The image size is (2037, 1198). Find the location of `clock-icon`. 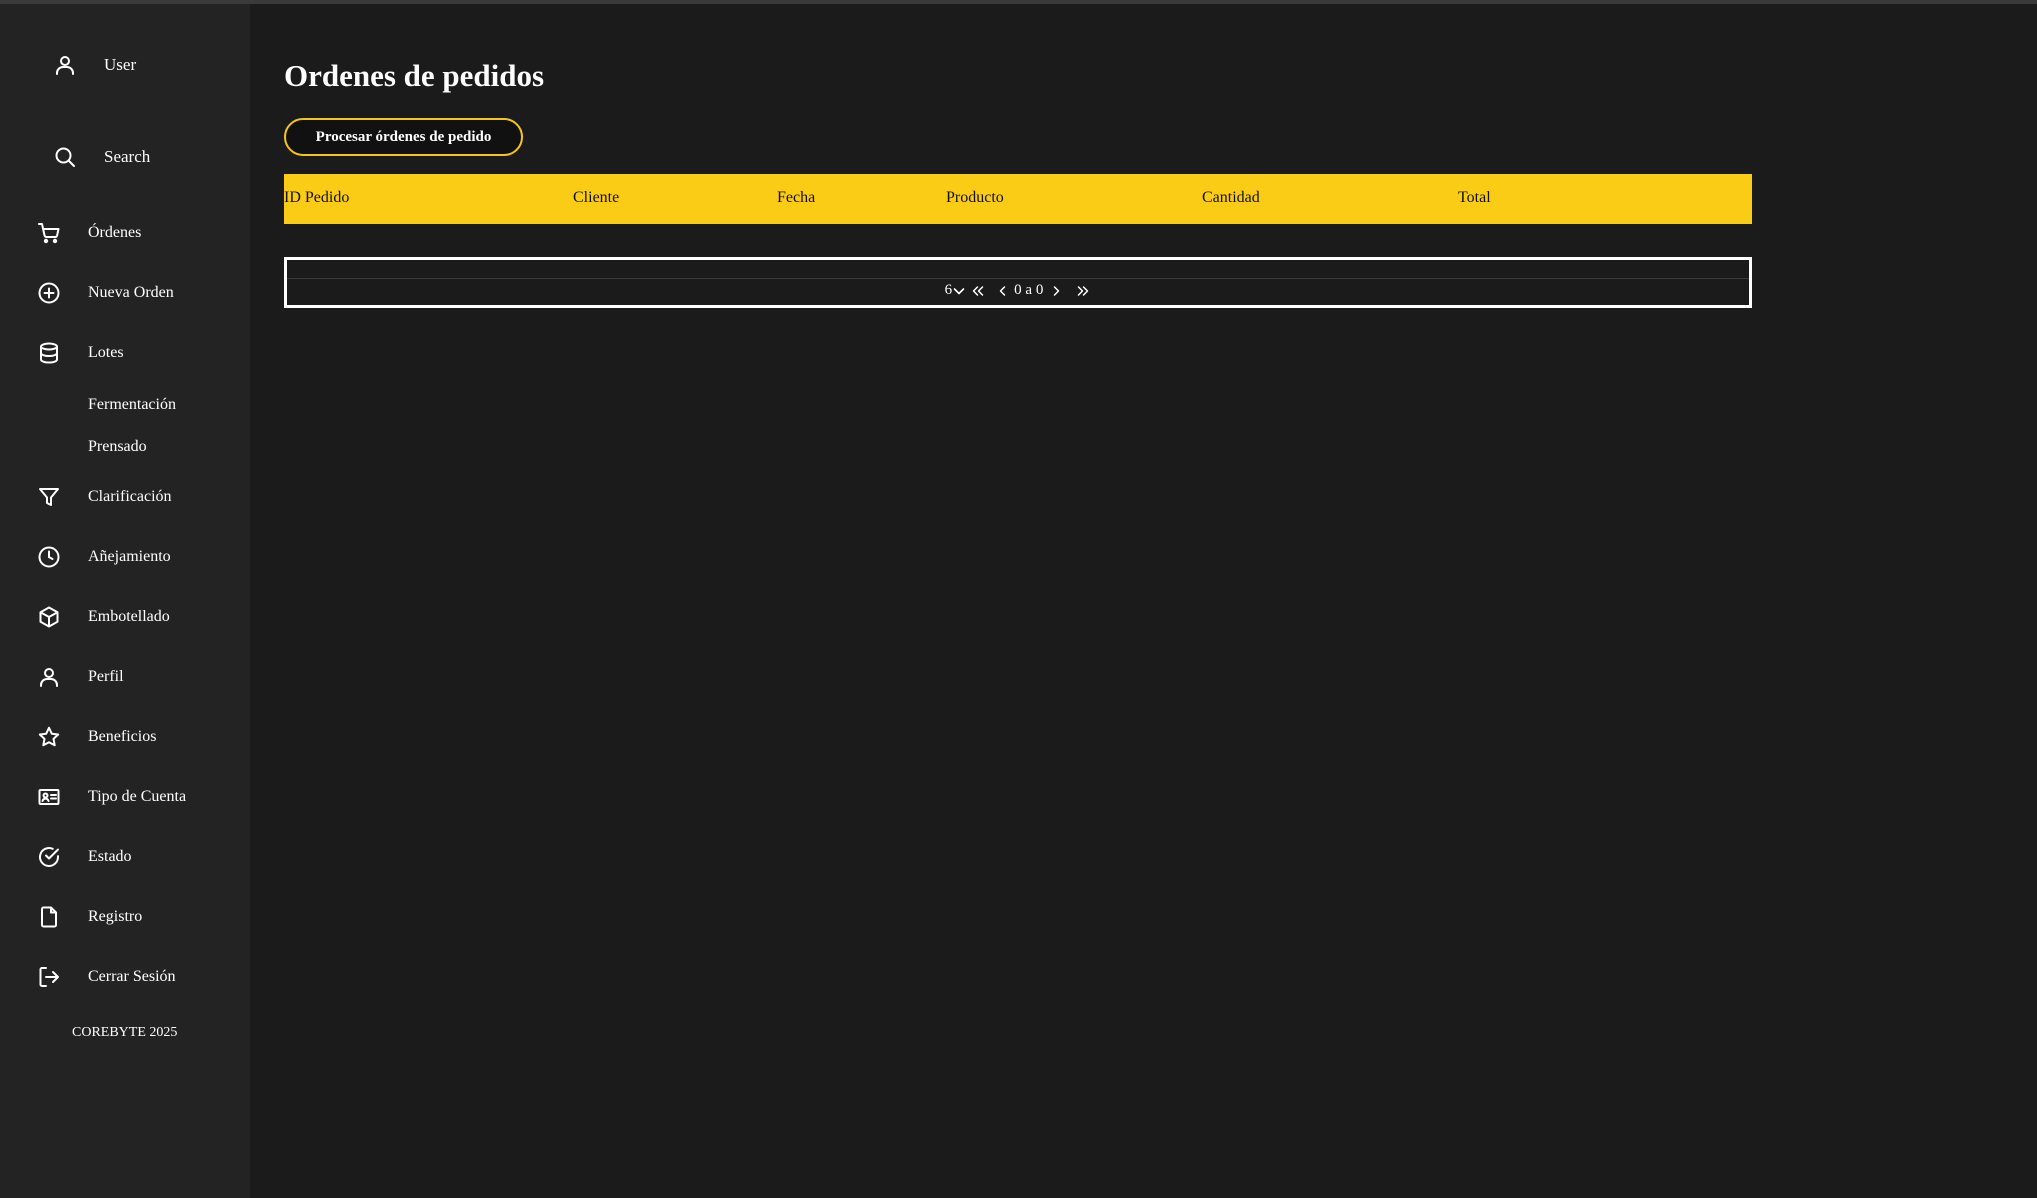

clock-icon is located at coordinates (49, 557).